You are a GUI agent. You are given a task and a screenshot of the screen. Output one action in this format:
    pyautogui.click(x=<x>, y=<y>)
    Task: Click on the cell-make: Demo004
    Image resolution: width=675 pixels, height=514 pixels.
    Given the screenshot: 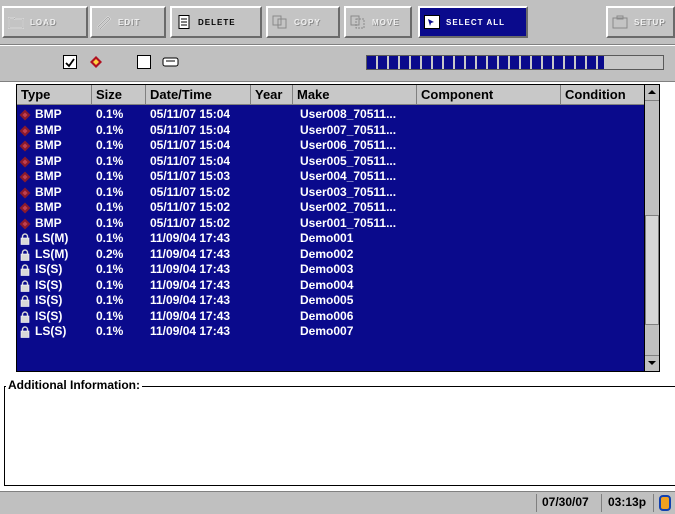 What is the action you would take?
    pyautogui.click(x=327, y=284)
    